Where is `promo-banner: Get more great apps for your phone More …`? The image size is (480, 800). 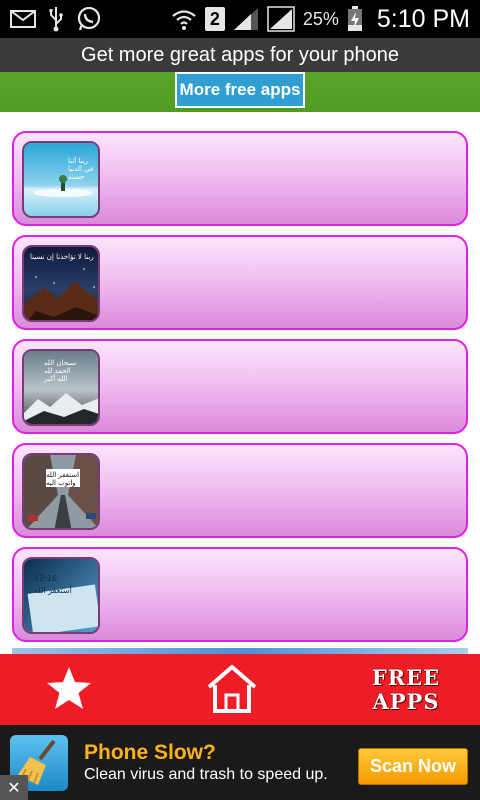 promo-banner: Get more great apps for your phone More … is located at coordinates (240, 75).